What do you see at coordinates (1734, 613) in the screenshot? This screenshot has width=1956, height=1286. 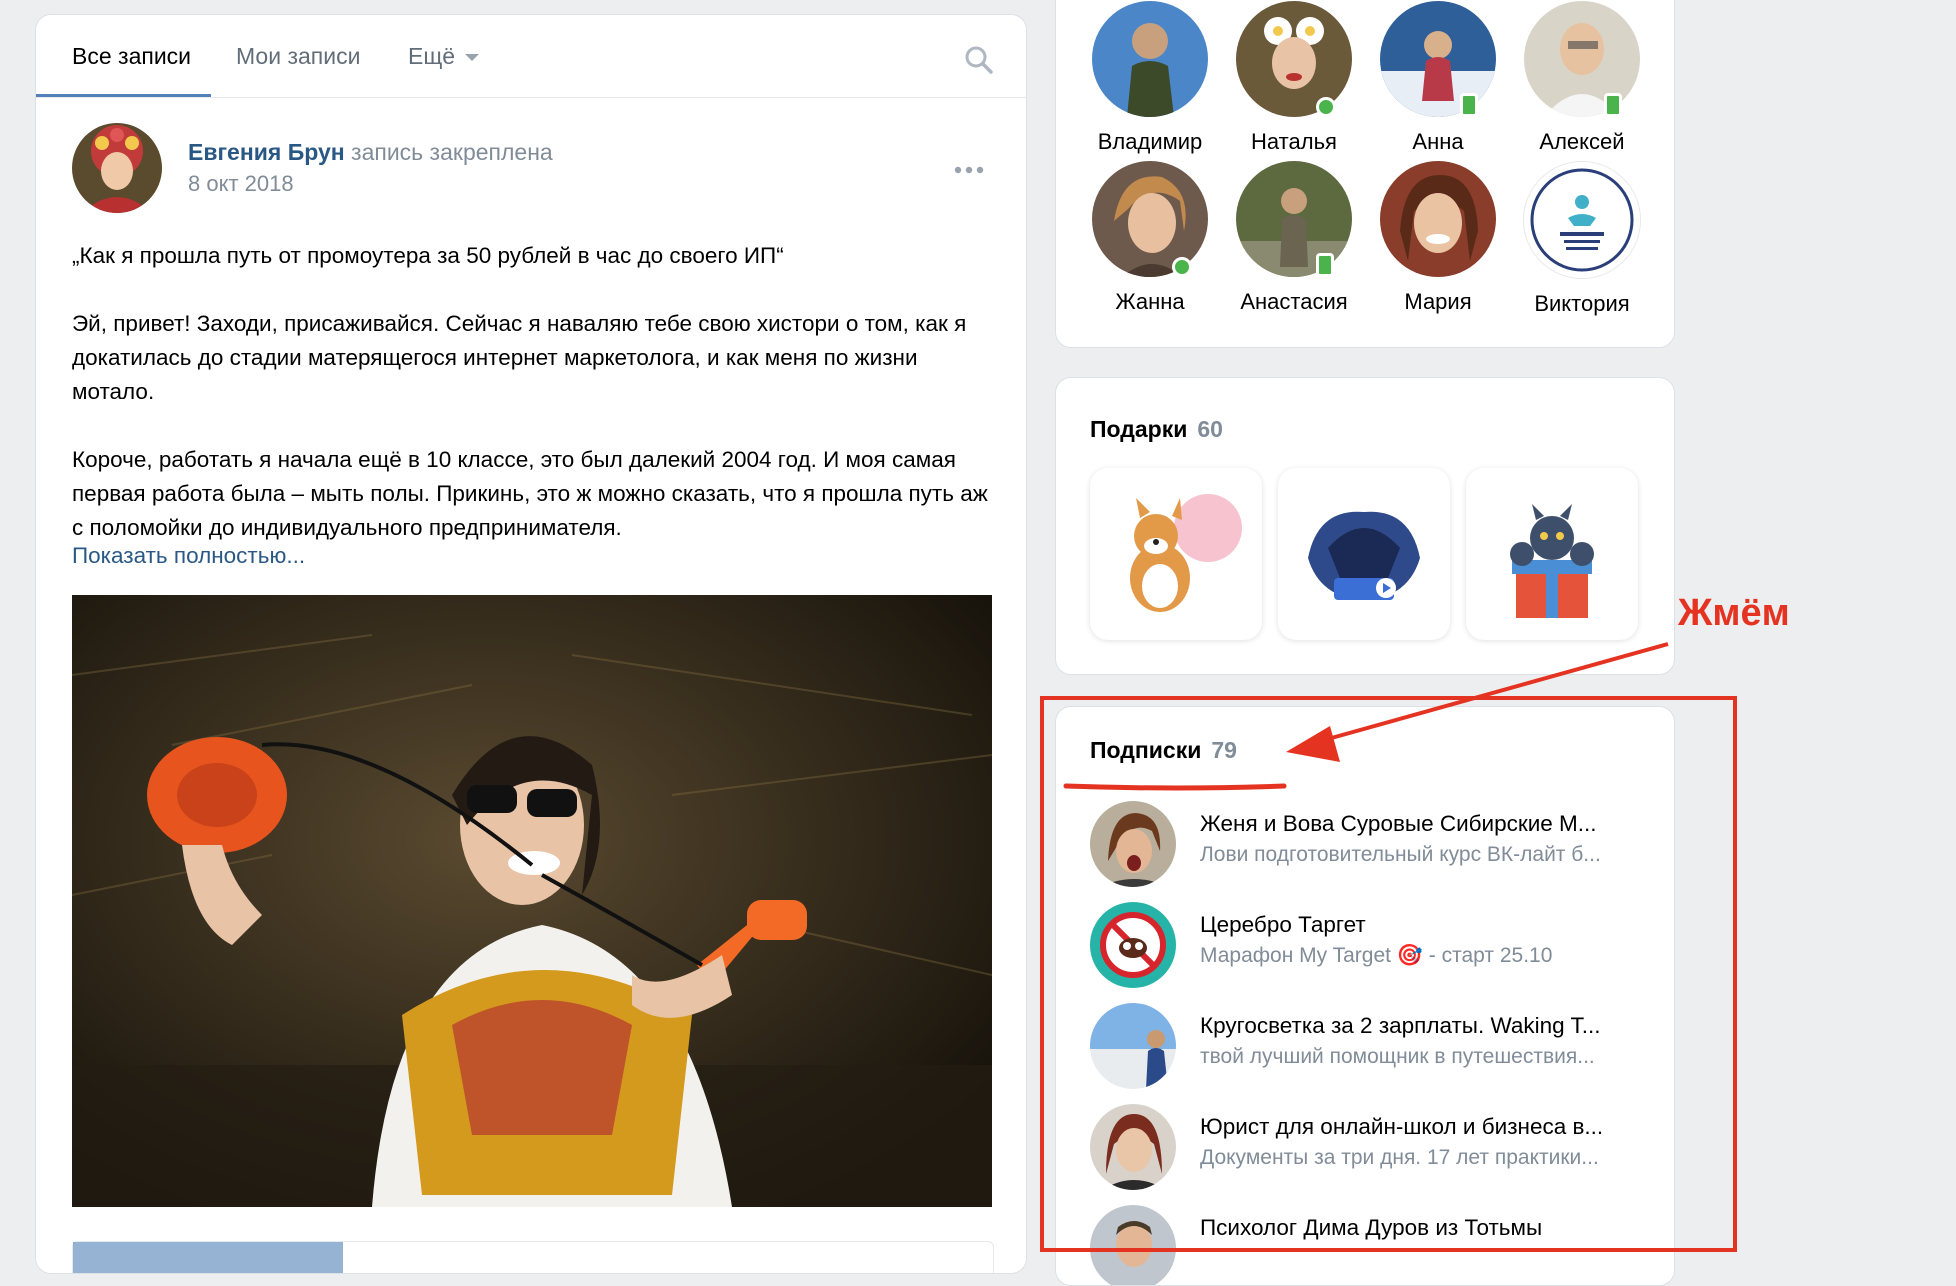 I see `annotation-label: Жмём` at bounding box center [1734, 613].